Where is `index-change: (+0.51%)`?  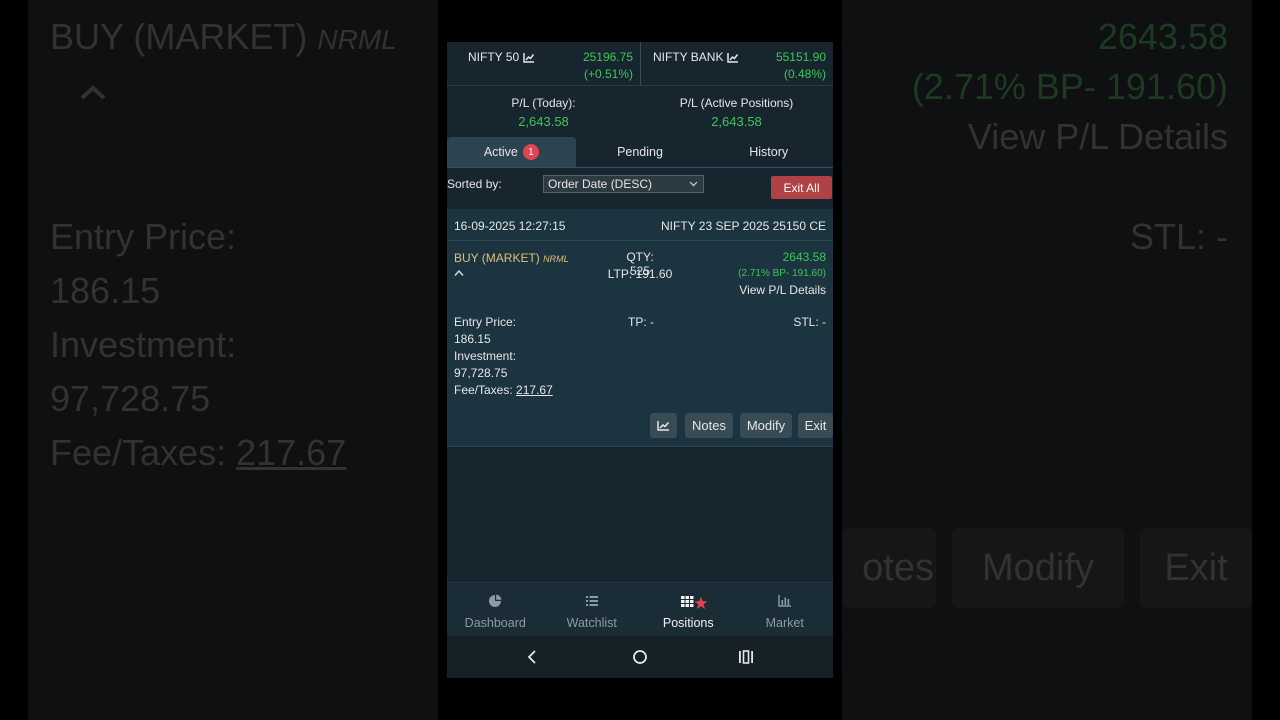
index-change: (+0.51%) is located at coordinates (608, 74).